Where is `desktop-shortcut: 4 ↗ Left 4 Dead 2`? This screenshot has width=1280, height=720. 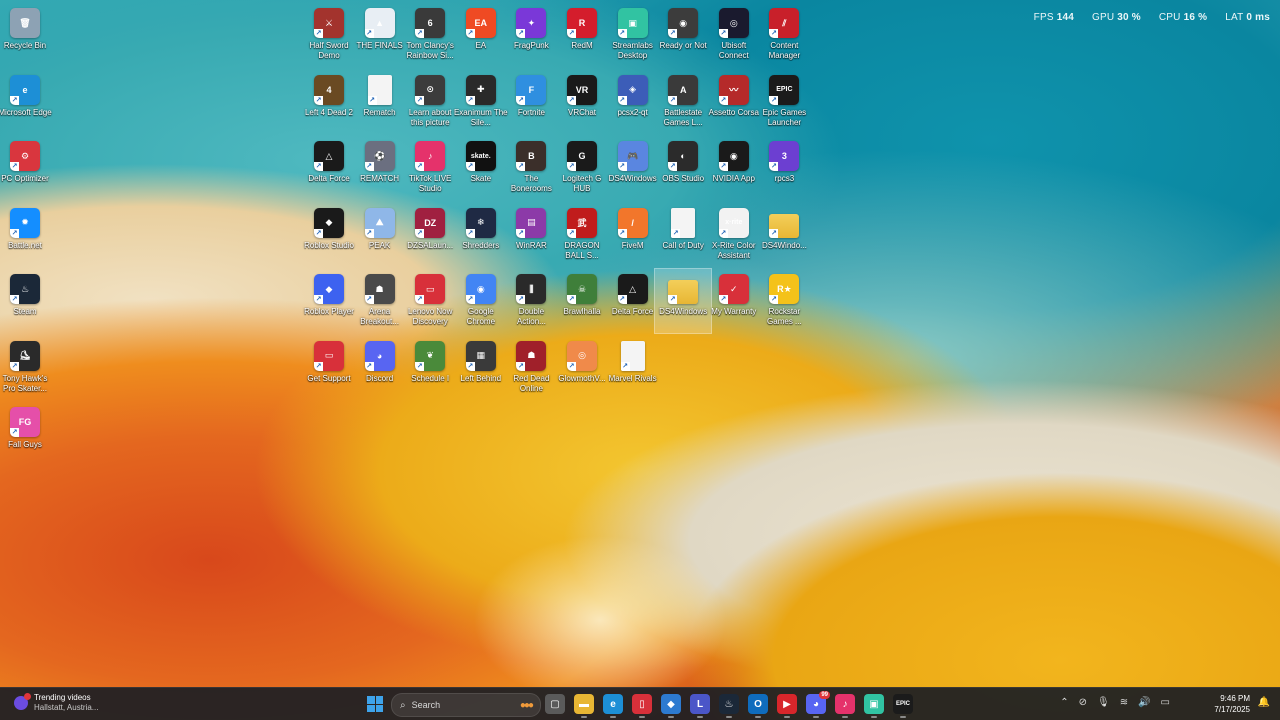
desktop-shortcut: 4 ↗ Left 4 Dead 2 is located at coordinates (329, 102).